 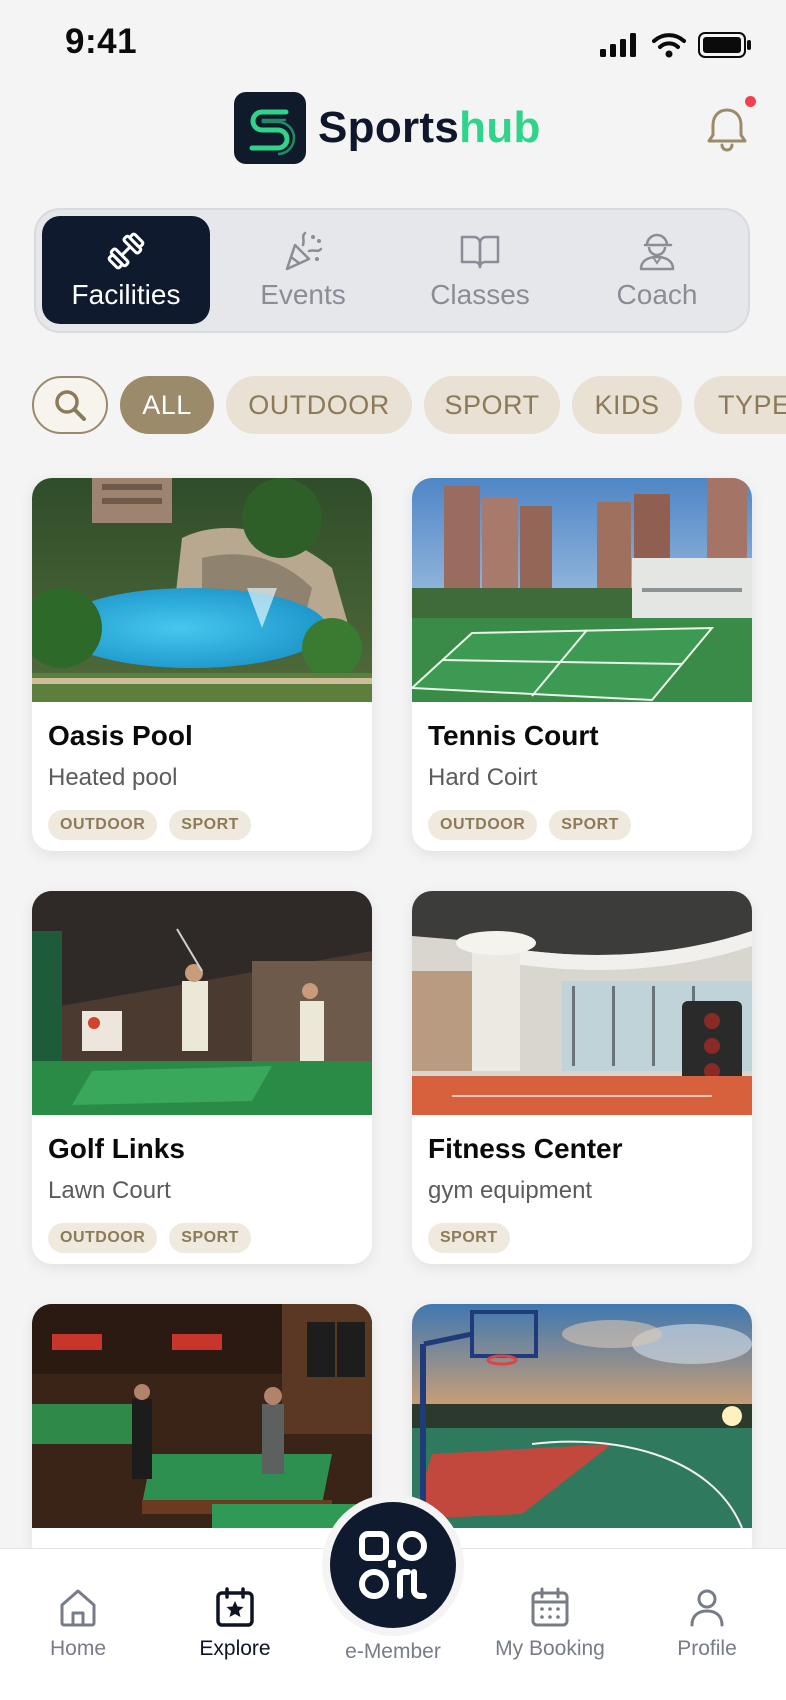 What do you see at coordinates (202, 1416) in the screenshot?
I see `billiards-photo` at bounding box center [202, 1416].